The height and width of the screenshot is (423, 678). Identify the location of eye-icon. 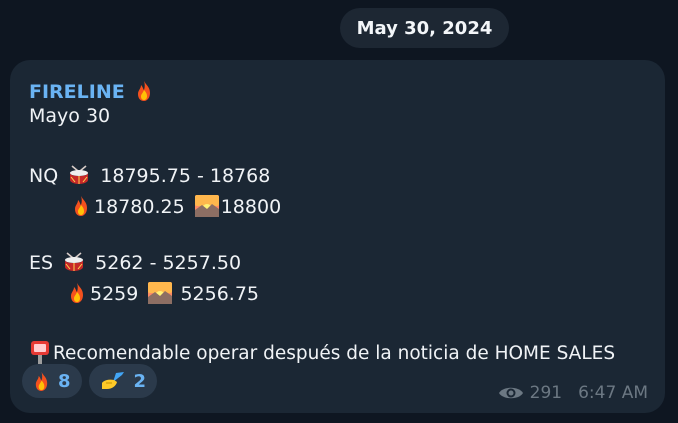
(511, 393).